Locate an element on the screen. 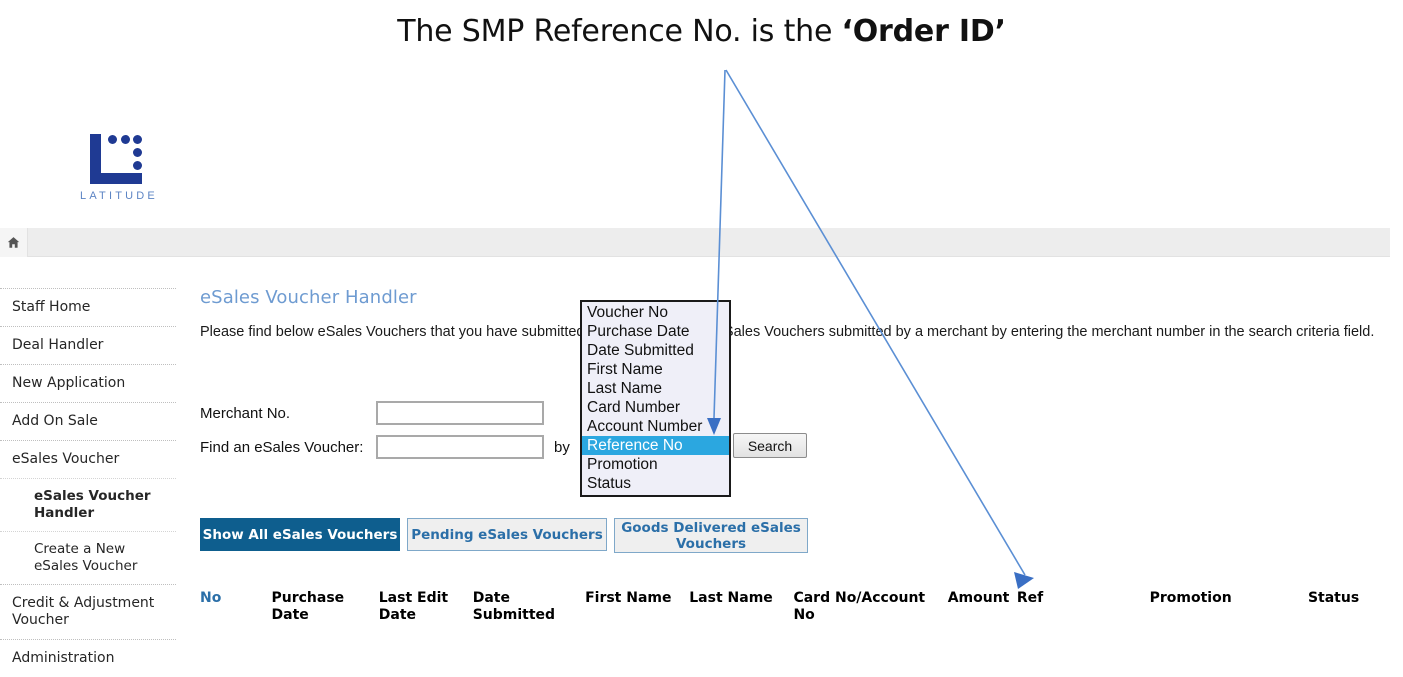 This screenshot has width=1403, height=677. column-header-card-no-account-no: Card No/Account No is located at coordinates (859, 606).